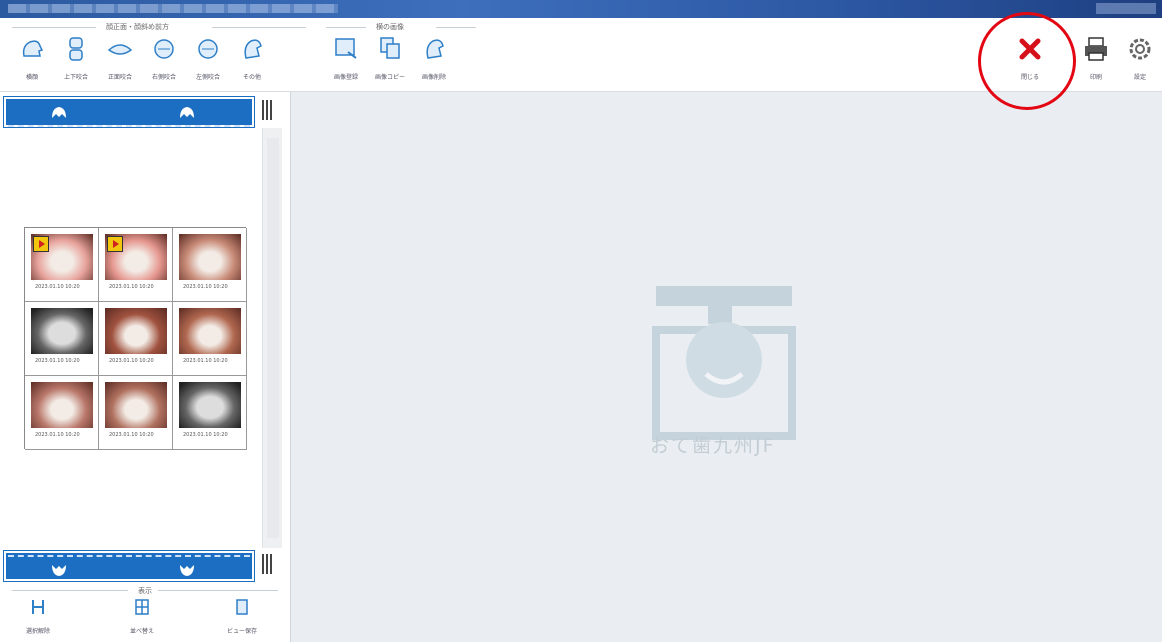  I want to click on profile-button: 横顔, so click(32, 62).